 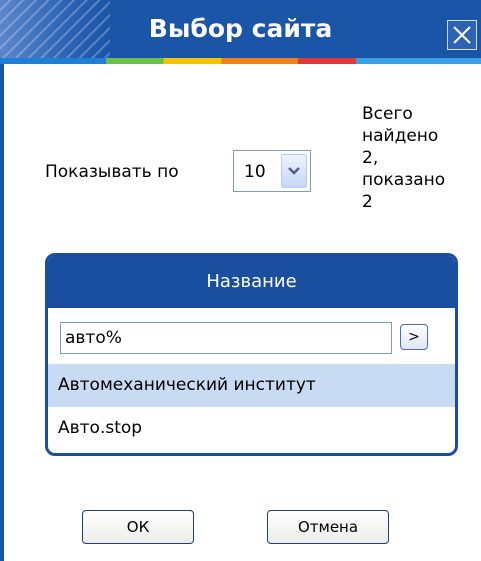 I want to click on count-line: найдено, so click(x=400, y=136).